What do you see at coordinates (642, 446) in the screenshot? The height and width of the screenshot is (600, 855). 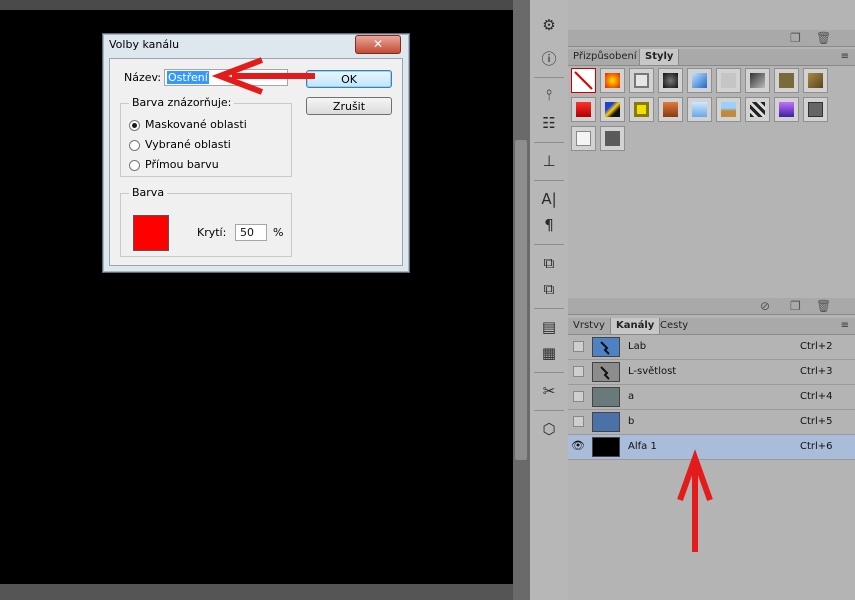 I see `channel-name: Alfa 1` at bounding box center [642, 446].